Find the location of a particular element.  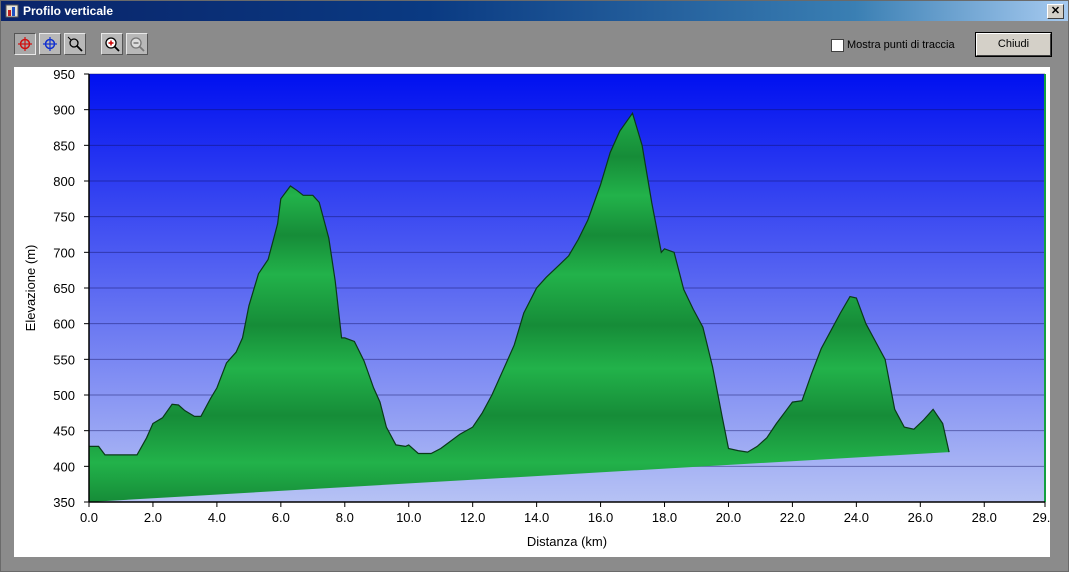

close-button: Chiudi is located at coordinates (1013, 44).